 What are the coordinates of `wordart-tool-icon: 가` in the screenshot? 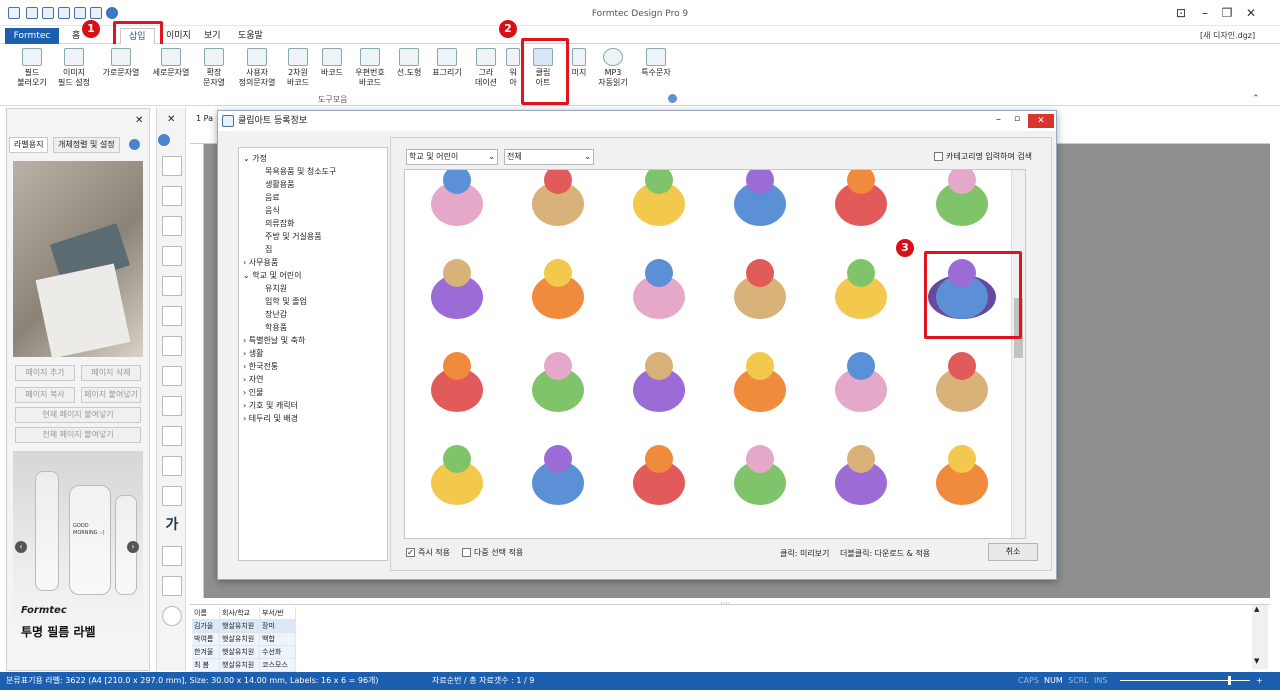 It's located at (172, 526).